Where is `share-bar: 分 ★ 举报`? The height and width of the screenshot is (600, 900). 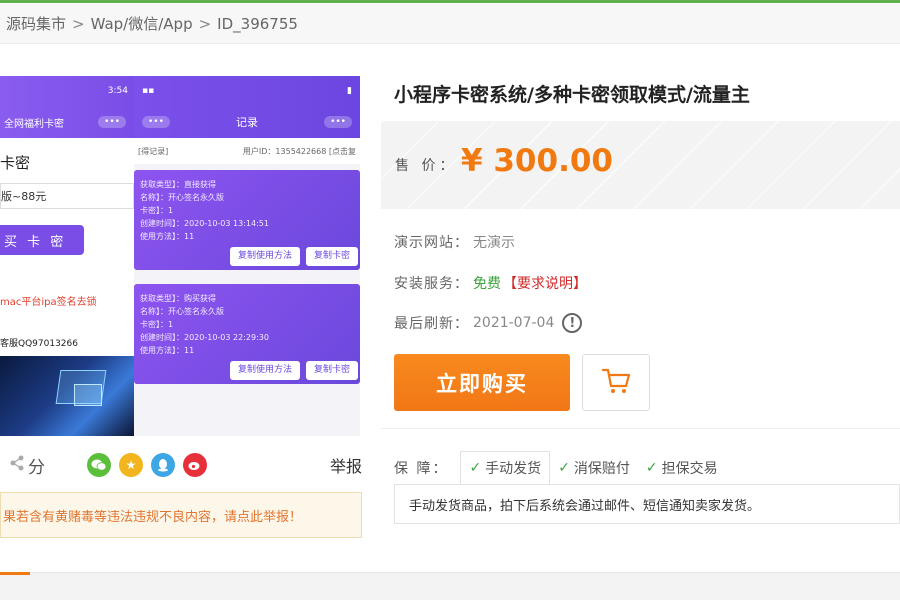
share-bar: 分 ★ 举报 is located at coordinates (181, 465).